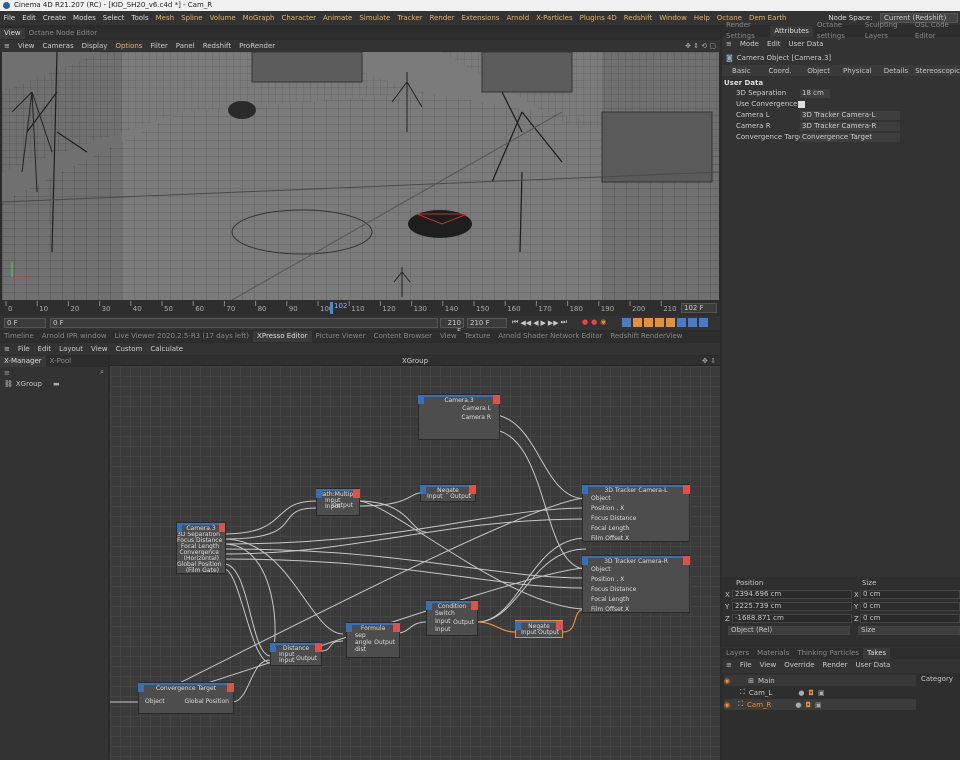 The width and height of the screenshot is (960, 760). Describe the element at coordinates (792, 594) in the screenshot. I see `pos-x-input: 2394.696 cm` at that location.